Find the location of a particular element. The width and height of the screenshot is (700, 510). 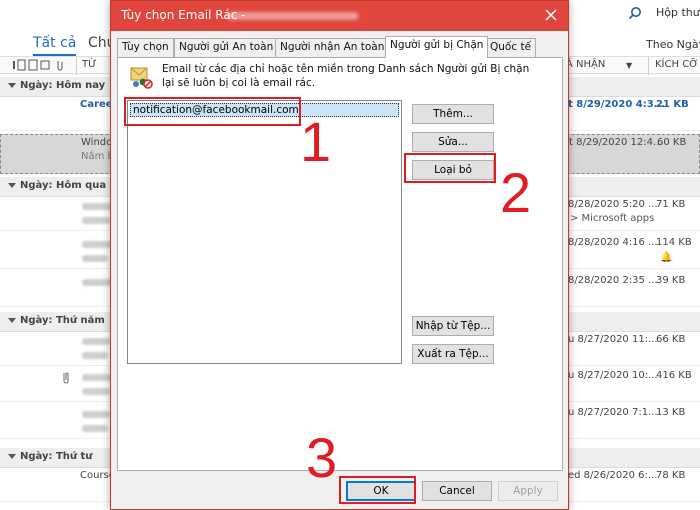

step-number-1: 1 is located at coordinates (316, 141).